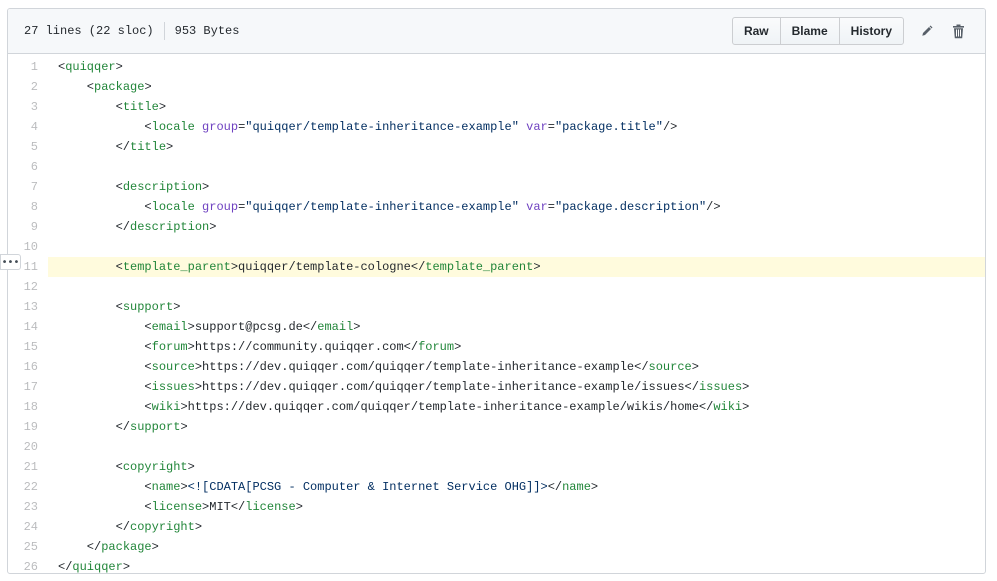  I want to click on line-content: </package>, so click(103, 547).